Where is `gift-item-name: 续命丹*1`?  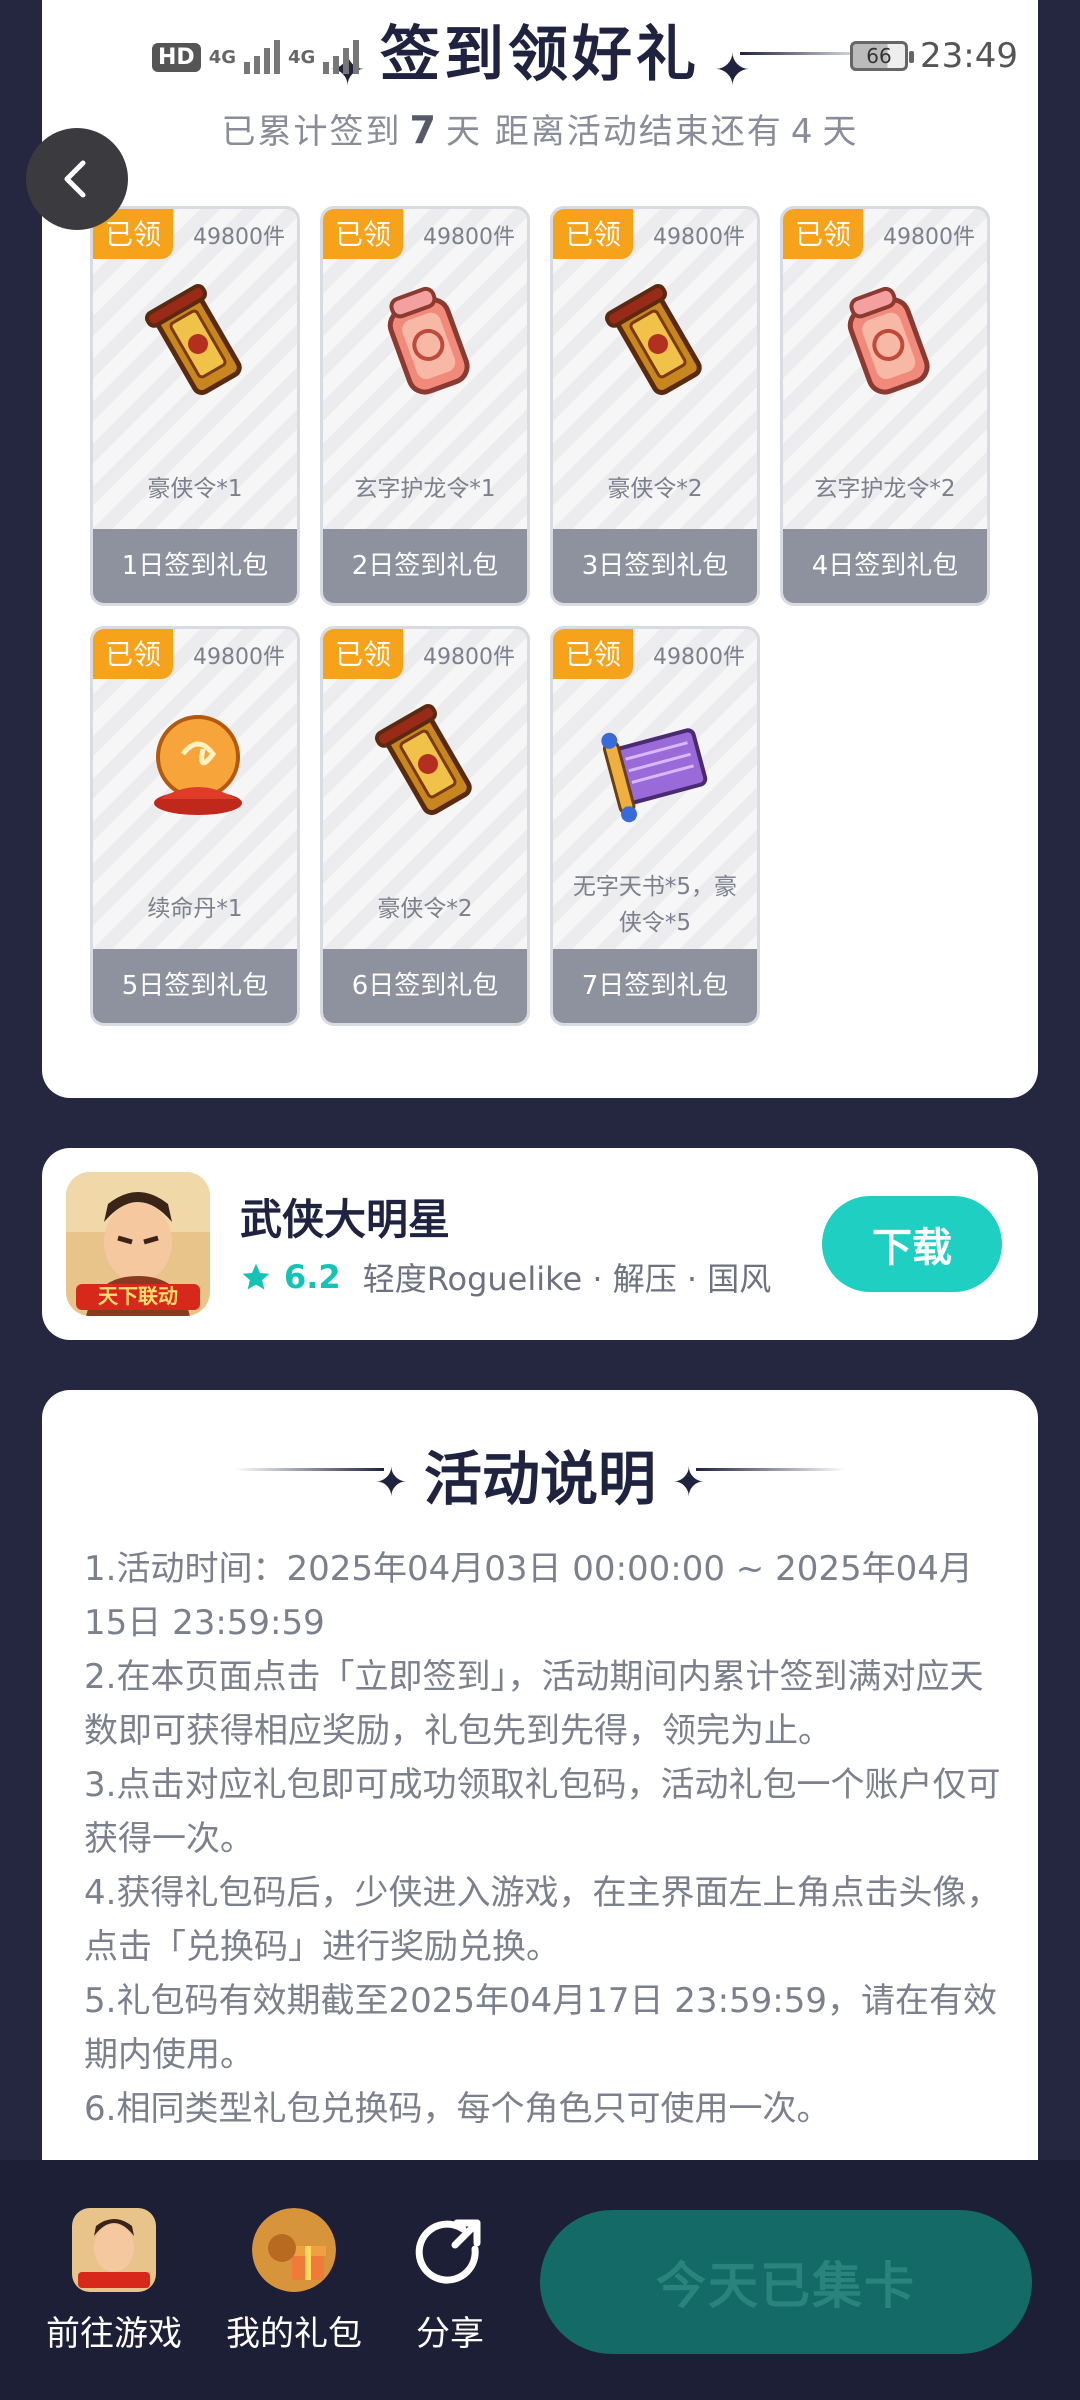 gift-item-name: 续命丹*1 is located at coordinates (195, 909).